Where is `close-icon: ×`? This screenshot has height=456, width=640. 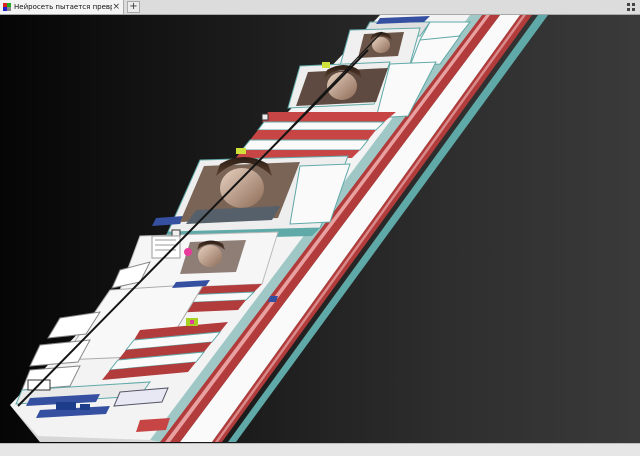 close-icon: × is located at coordinates (116, 7).